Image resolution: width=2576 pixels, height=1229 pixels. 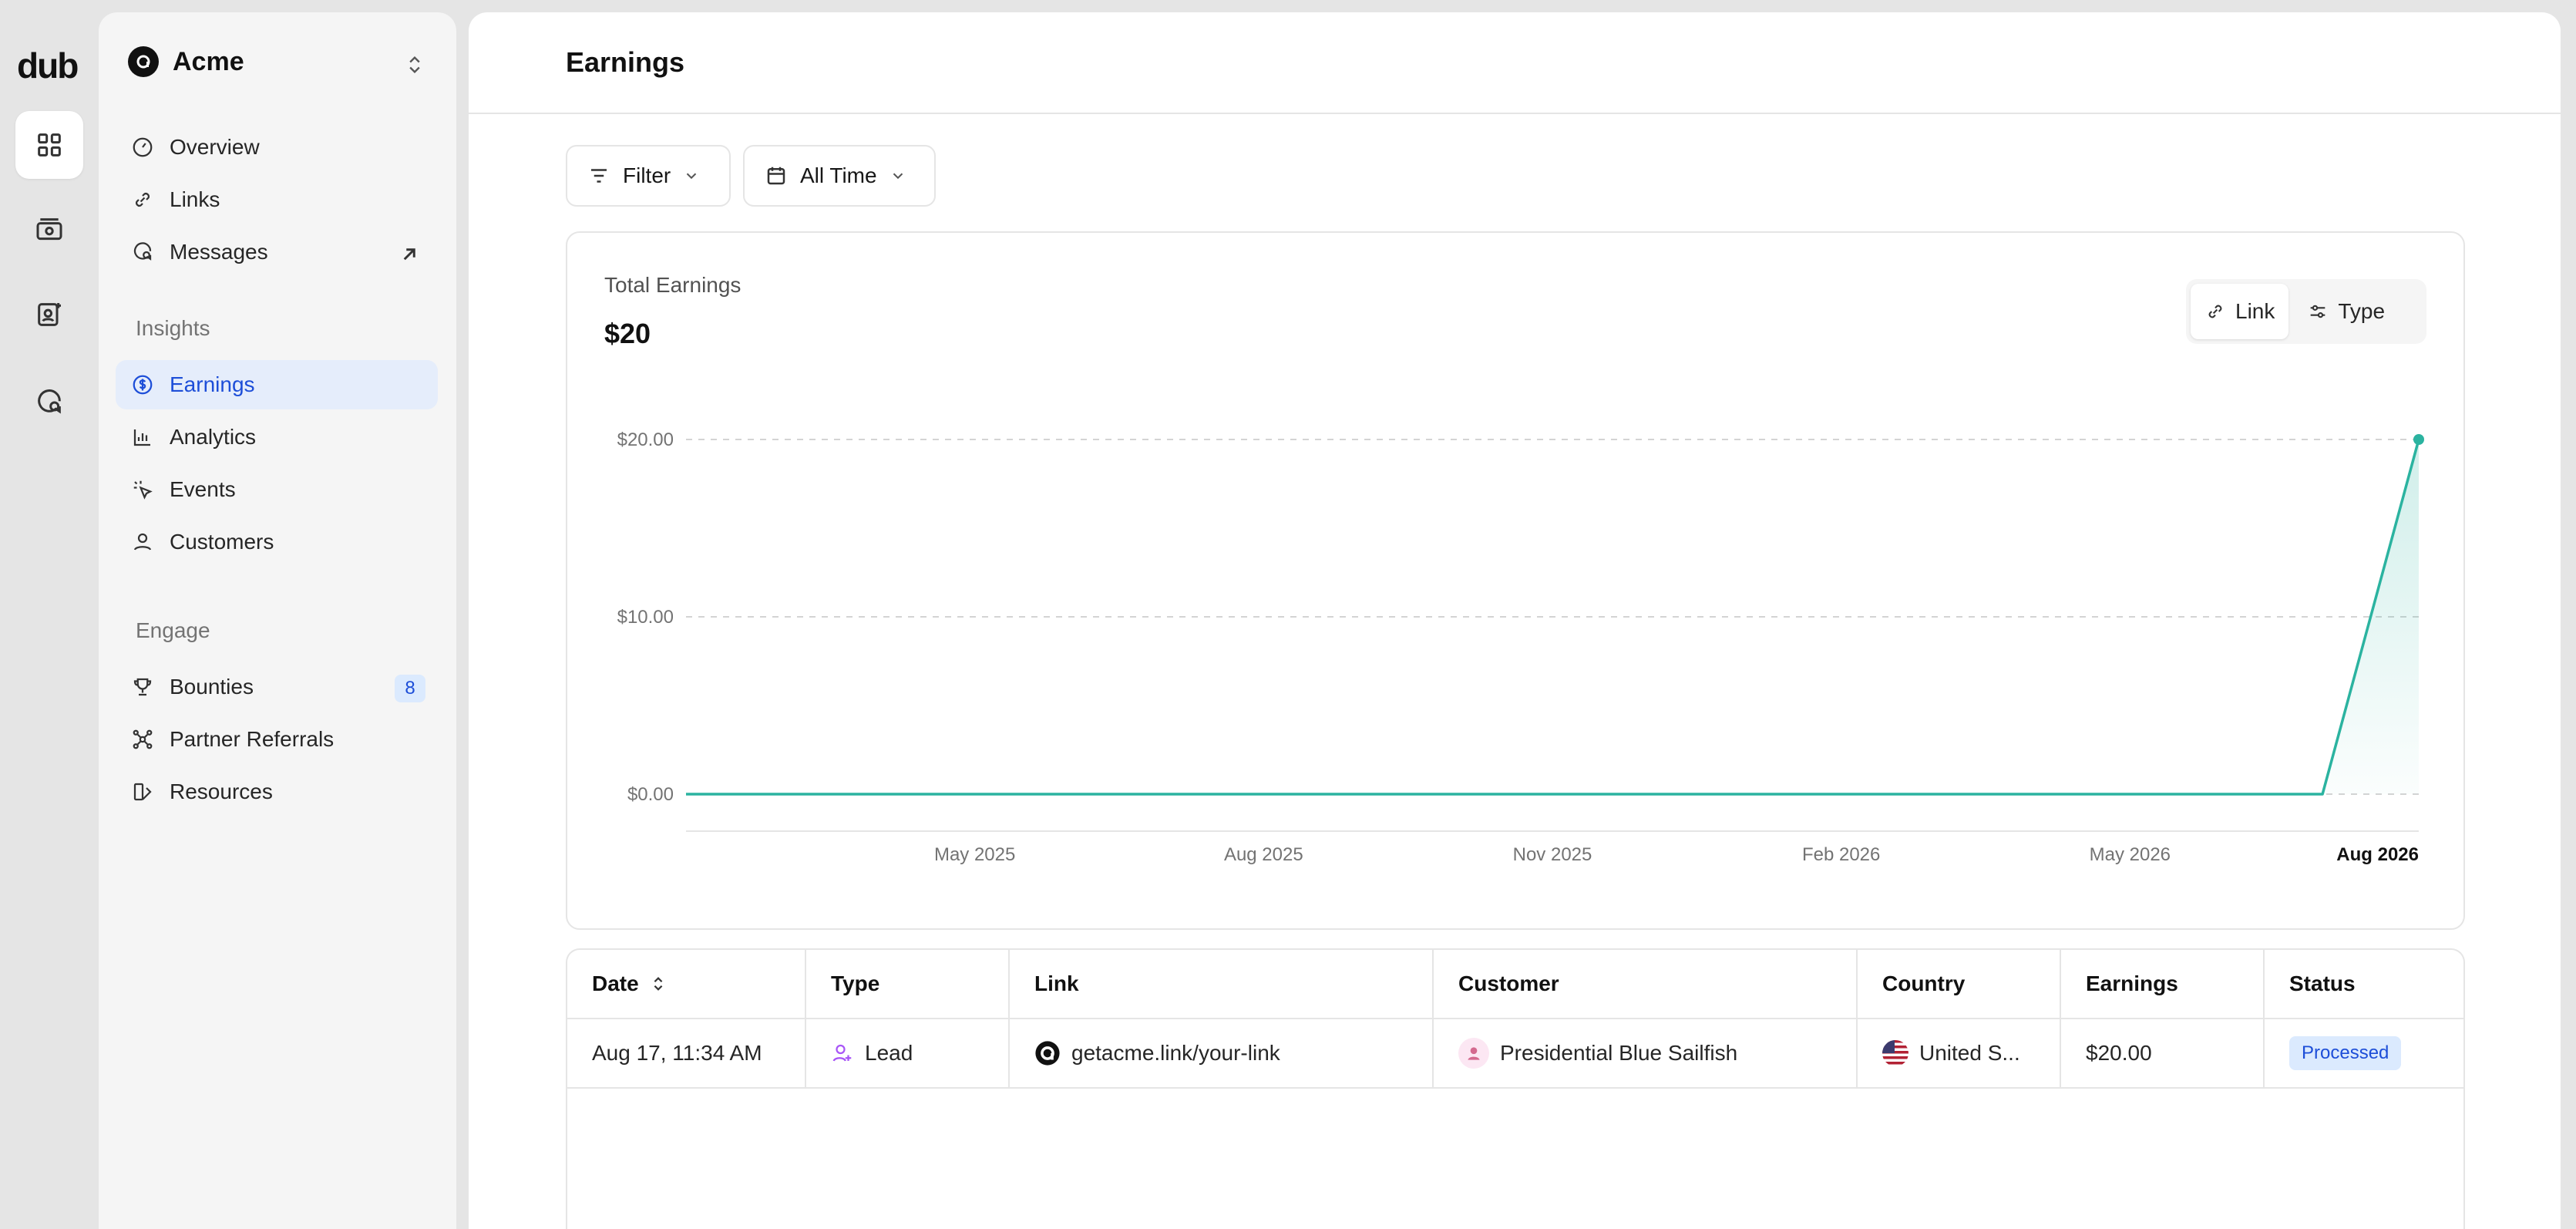 I want to click on sidebar-item-label: Overview, so click(x=215, y=147).